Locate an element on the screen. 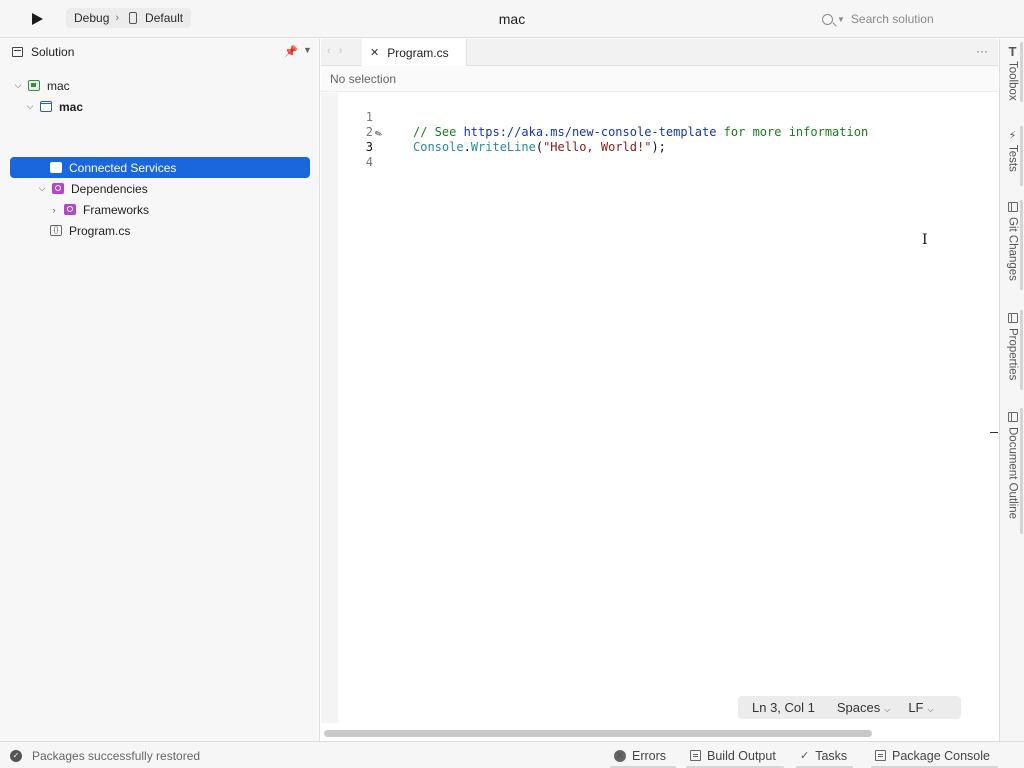 This screenshot has width=1024, height=768. git-changes-icon is located at coordinates (1013, 207).